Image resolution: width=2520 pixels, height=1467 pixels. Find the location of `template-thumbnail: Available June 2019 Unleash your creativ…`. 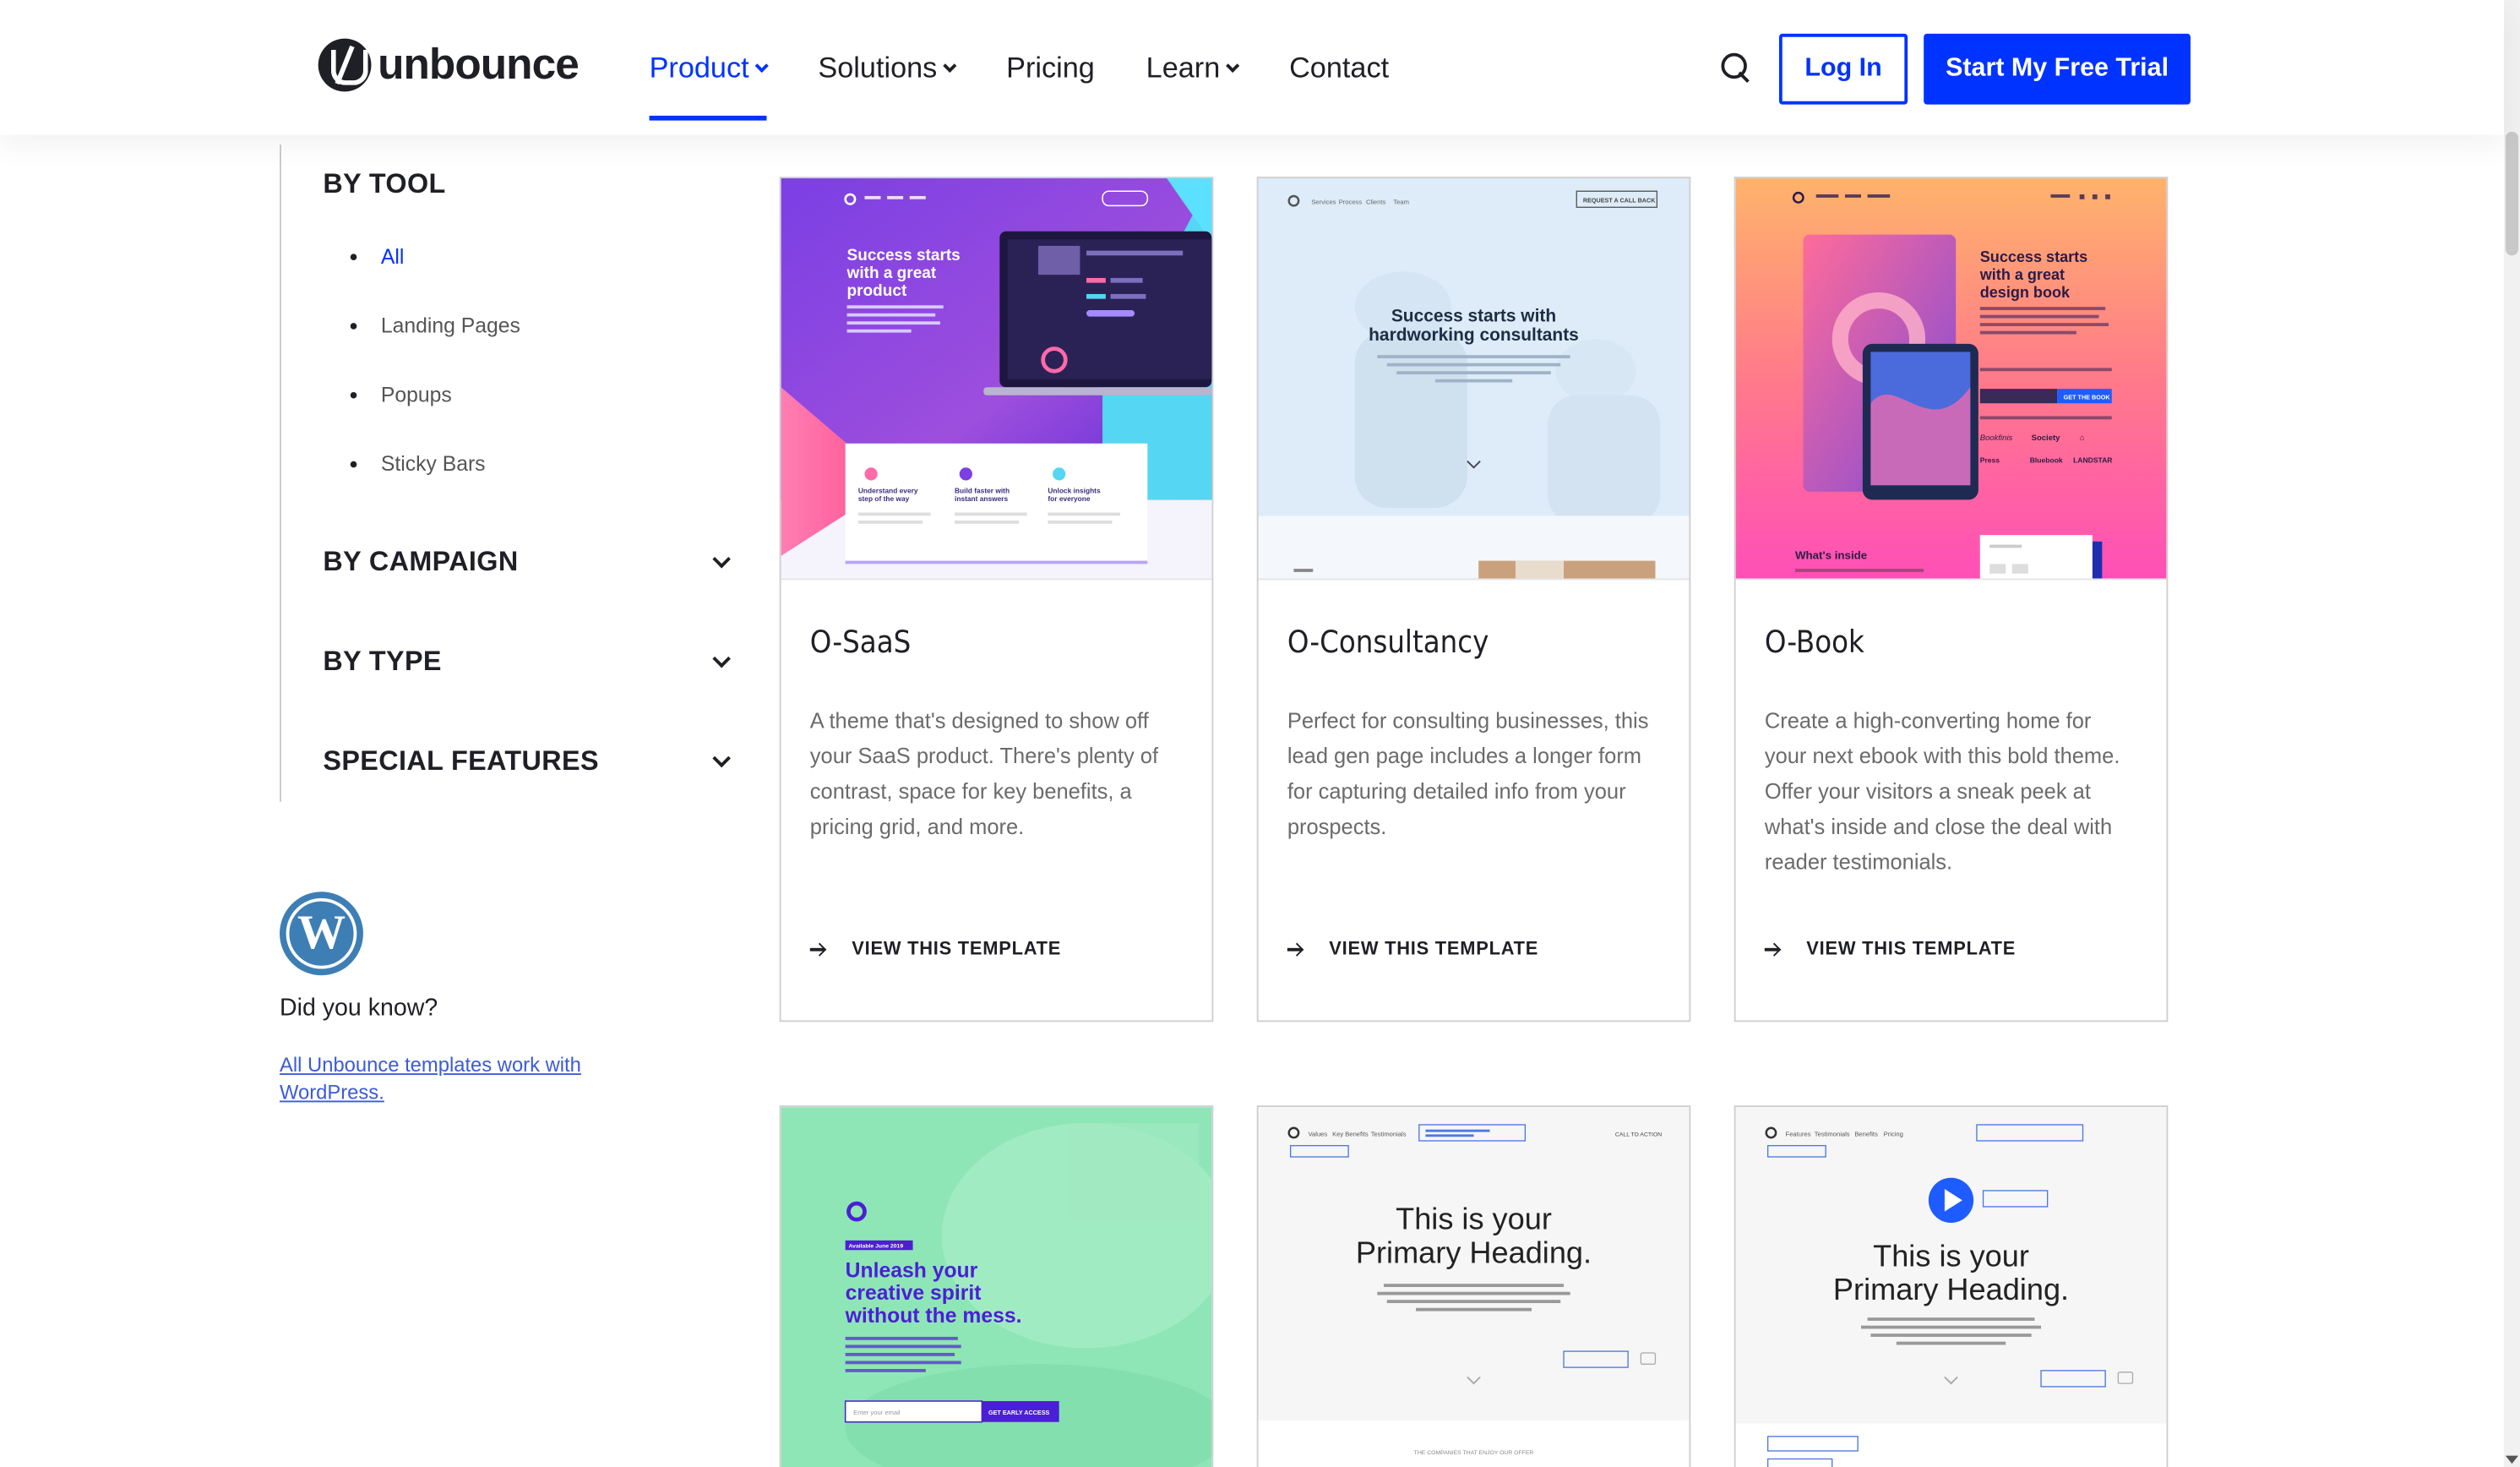

template-thumbnail: Available June 2019 Unleash your creativ… is located at coordinates (997, 1287).